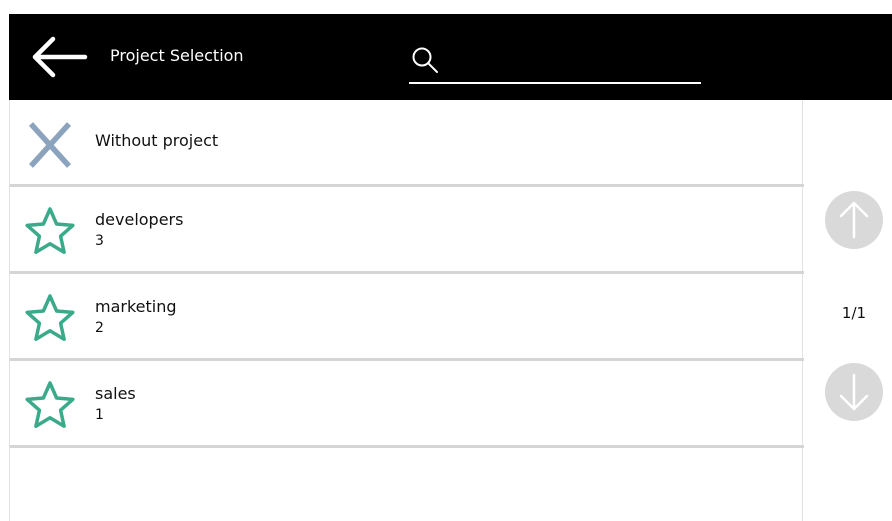  What do you see at coordinates (407, 317) in the screenshot?
I see `list-item-marketing: marketing 2` at bounding box center [407, 317].